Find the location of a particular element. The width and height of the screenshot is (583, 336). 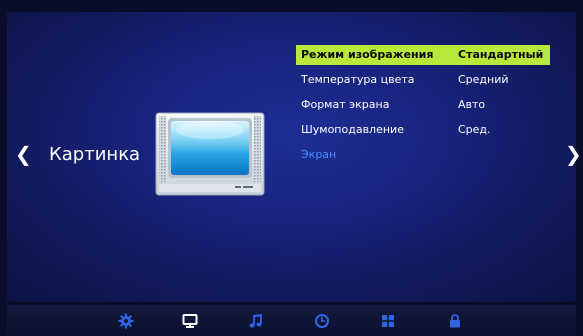

section-title: Картинка is located at coordinates (95, 154).